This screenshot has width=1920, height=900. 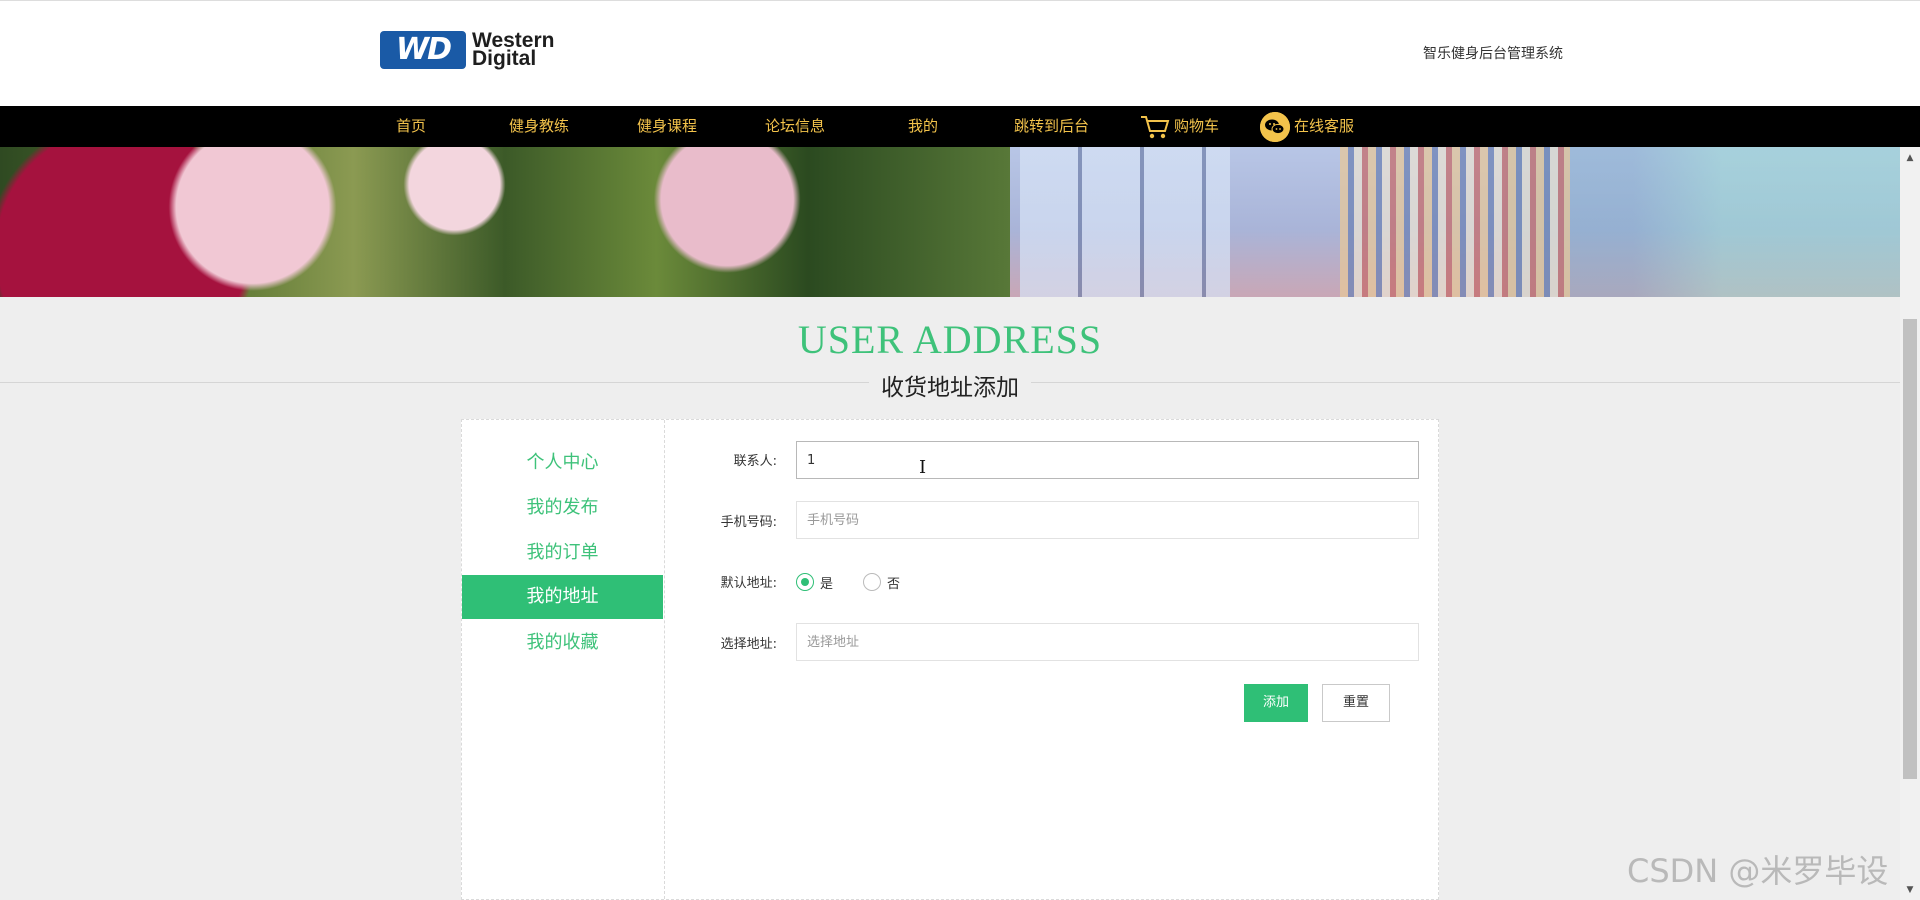 What do you see at coordinates (1910, 549) in the screenshot?
I see `scroll-thumb` at bounding box center [1910, 549].